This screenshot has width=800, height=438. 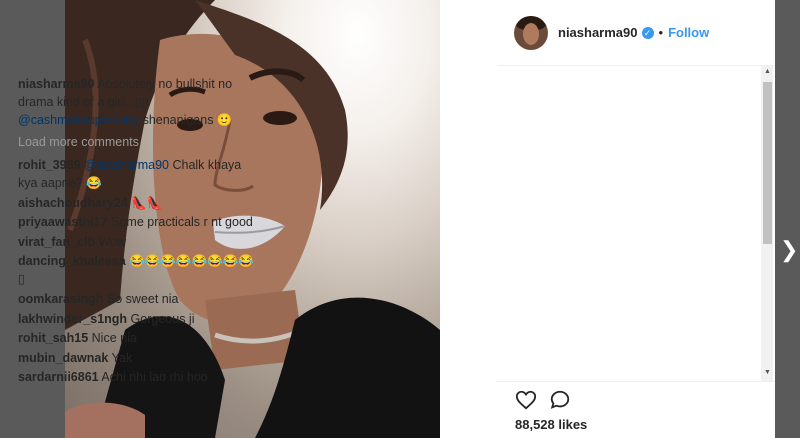 I want to click on comment-text: So sweet nia, so click(x=142, y=298).